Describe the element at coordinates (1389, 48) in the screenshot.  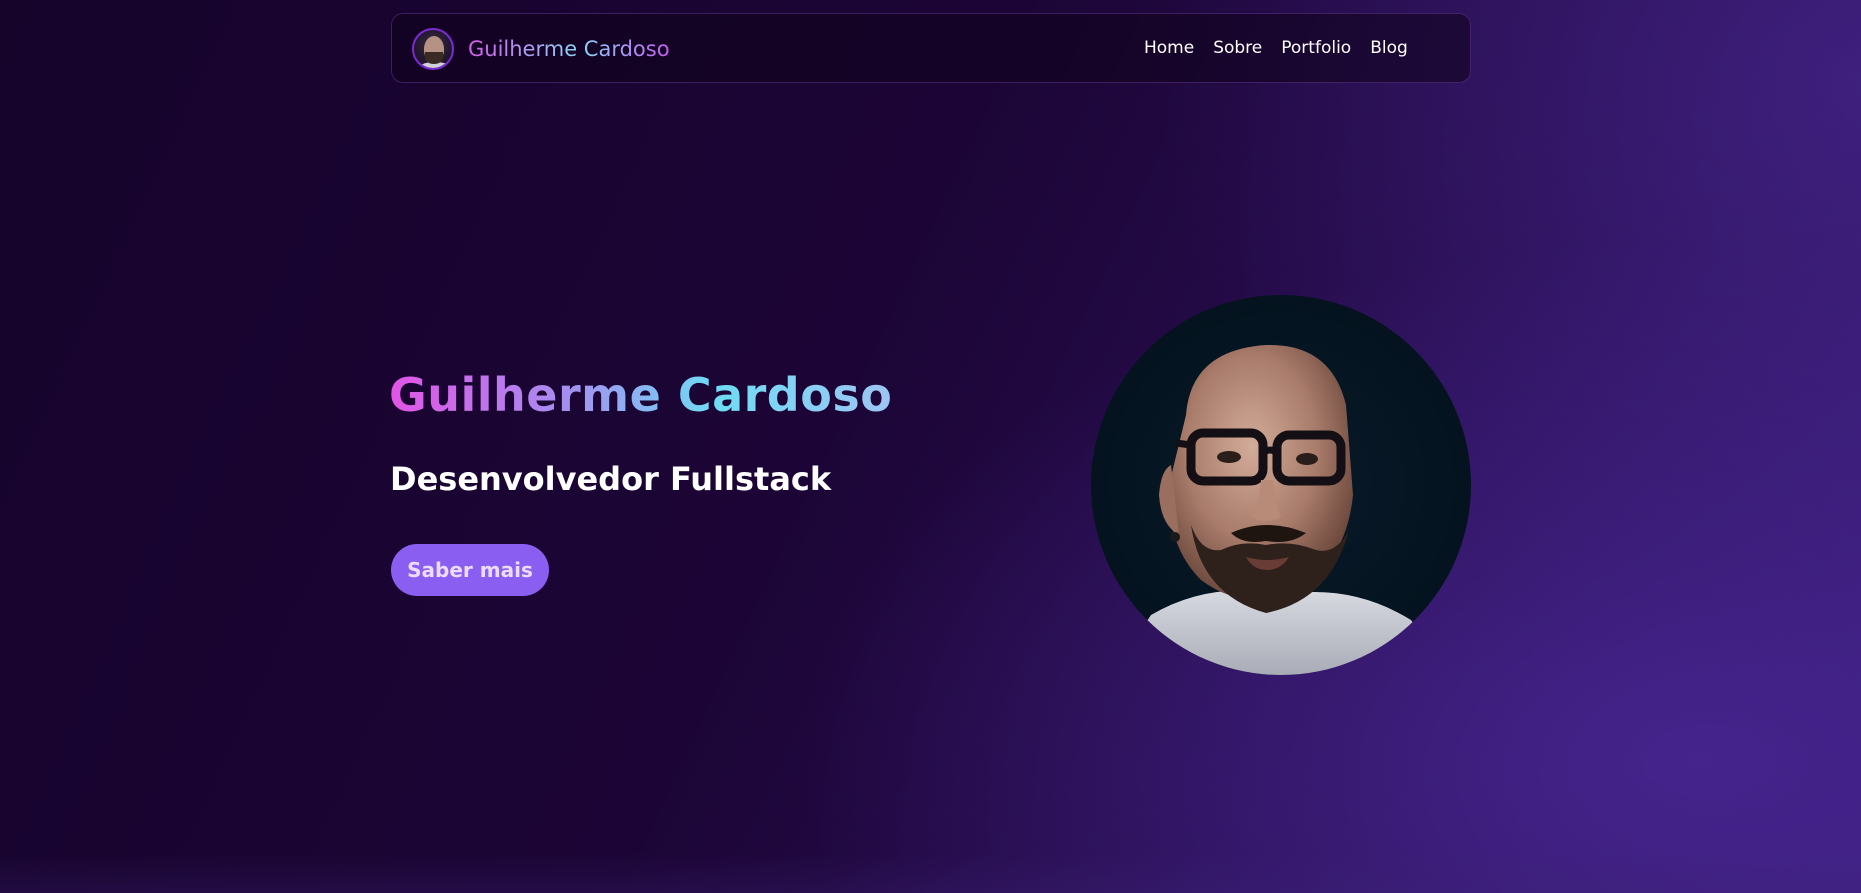
I see `nav-item-blog: Blog` at that location.